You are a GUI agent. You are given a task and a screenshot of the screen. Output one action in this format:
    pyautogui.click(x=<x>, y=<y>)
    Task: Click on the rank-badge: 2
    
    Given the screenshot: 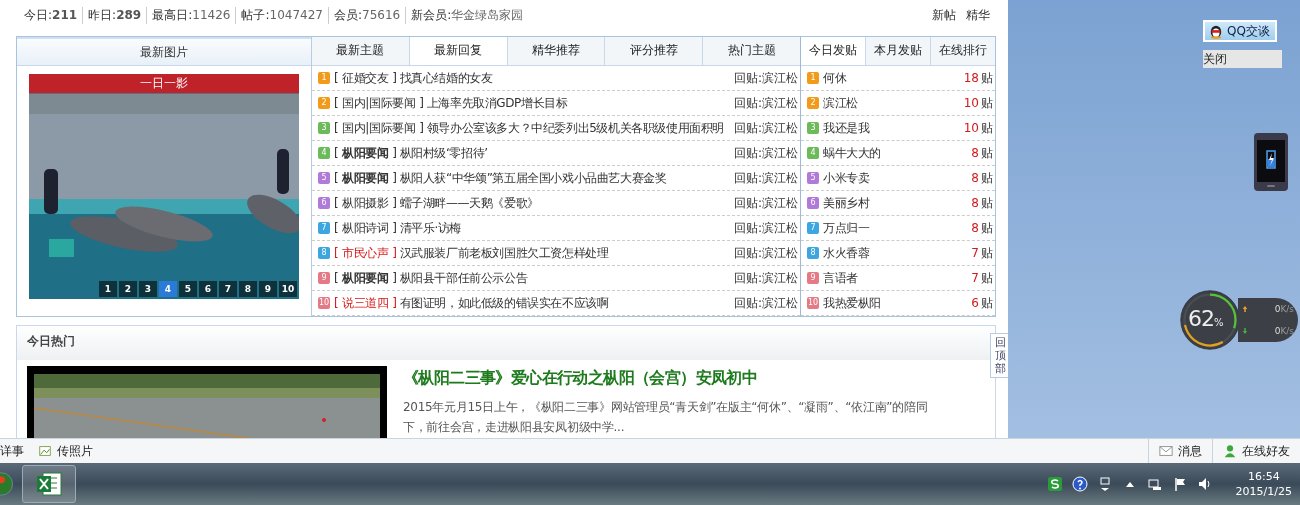 What is the action you would take?
    pyautogui.click(x=813, y=103)
    